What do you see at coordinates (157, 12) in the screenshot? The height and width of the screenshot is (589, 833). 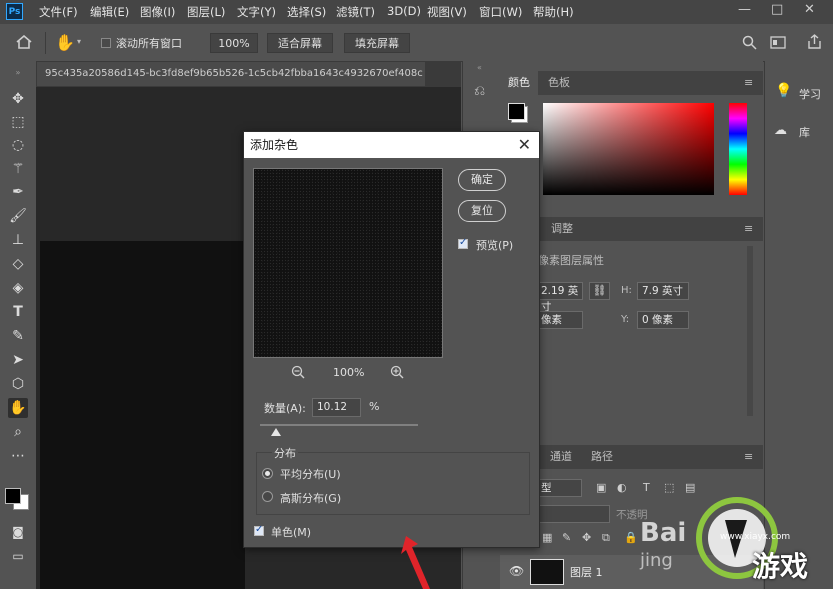 I see `menu-image: 图像(I)` at bounding box center [157, 12].